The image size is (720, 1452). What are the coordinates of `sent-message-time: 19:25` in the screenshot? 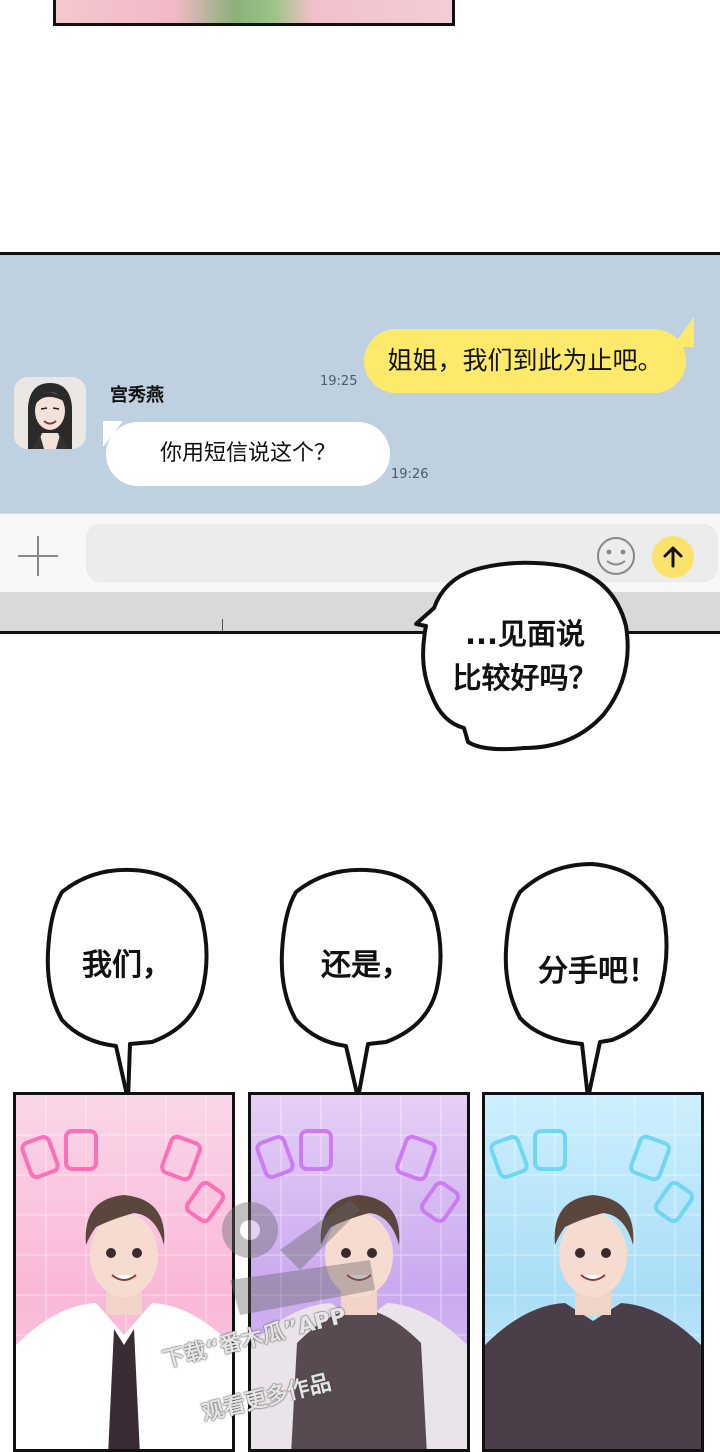 It's located at (339, 381).